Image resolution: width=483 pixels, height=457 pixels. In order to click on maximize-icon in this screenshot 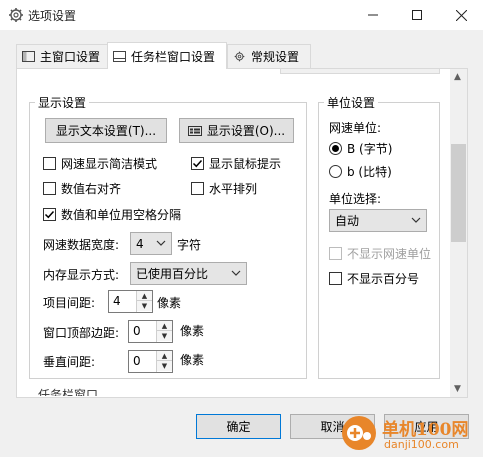, I will do `click(417, 15)`.